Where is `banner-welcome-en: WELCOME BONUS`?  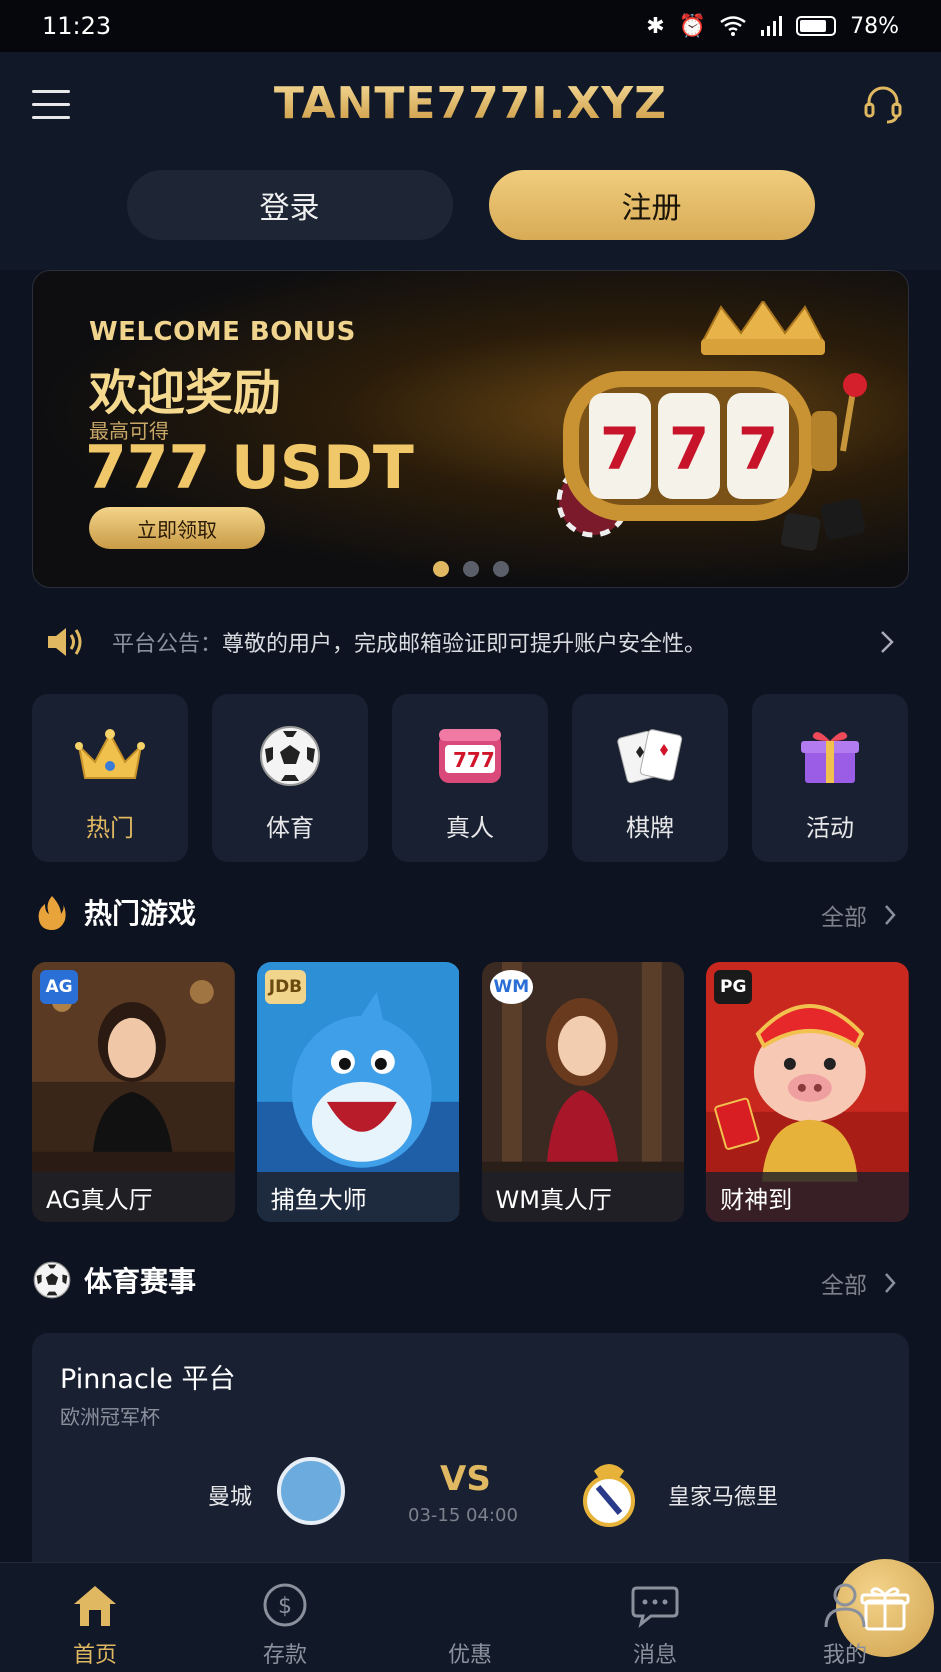
banner-welcome-en: WELCOME BONUS is located at coordinates (222, 332).